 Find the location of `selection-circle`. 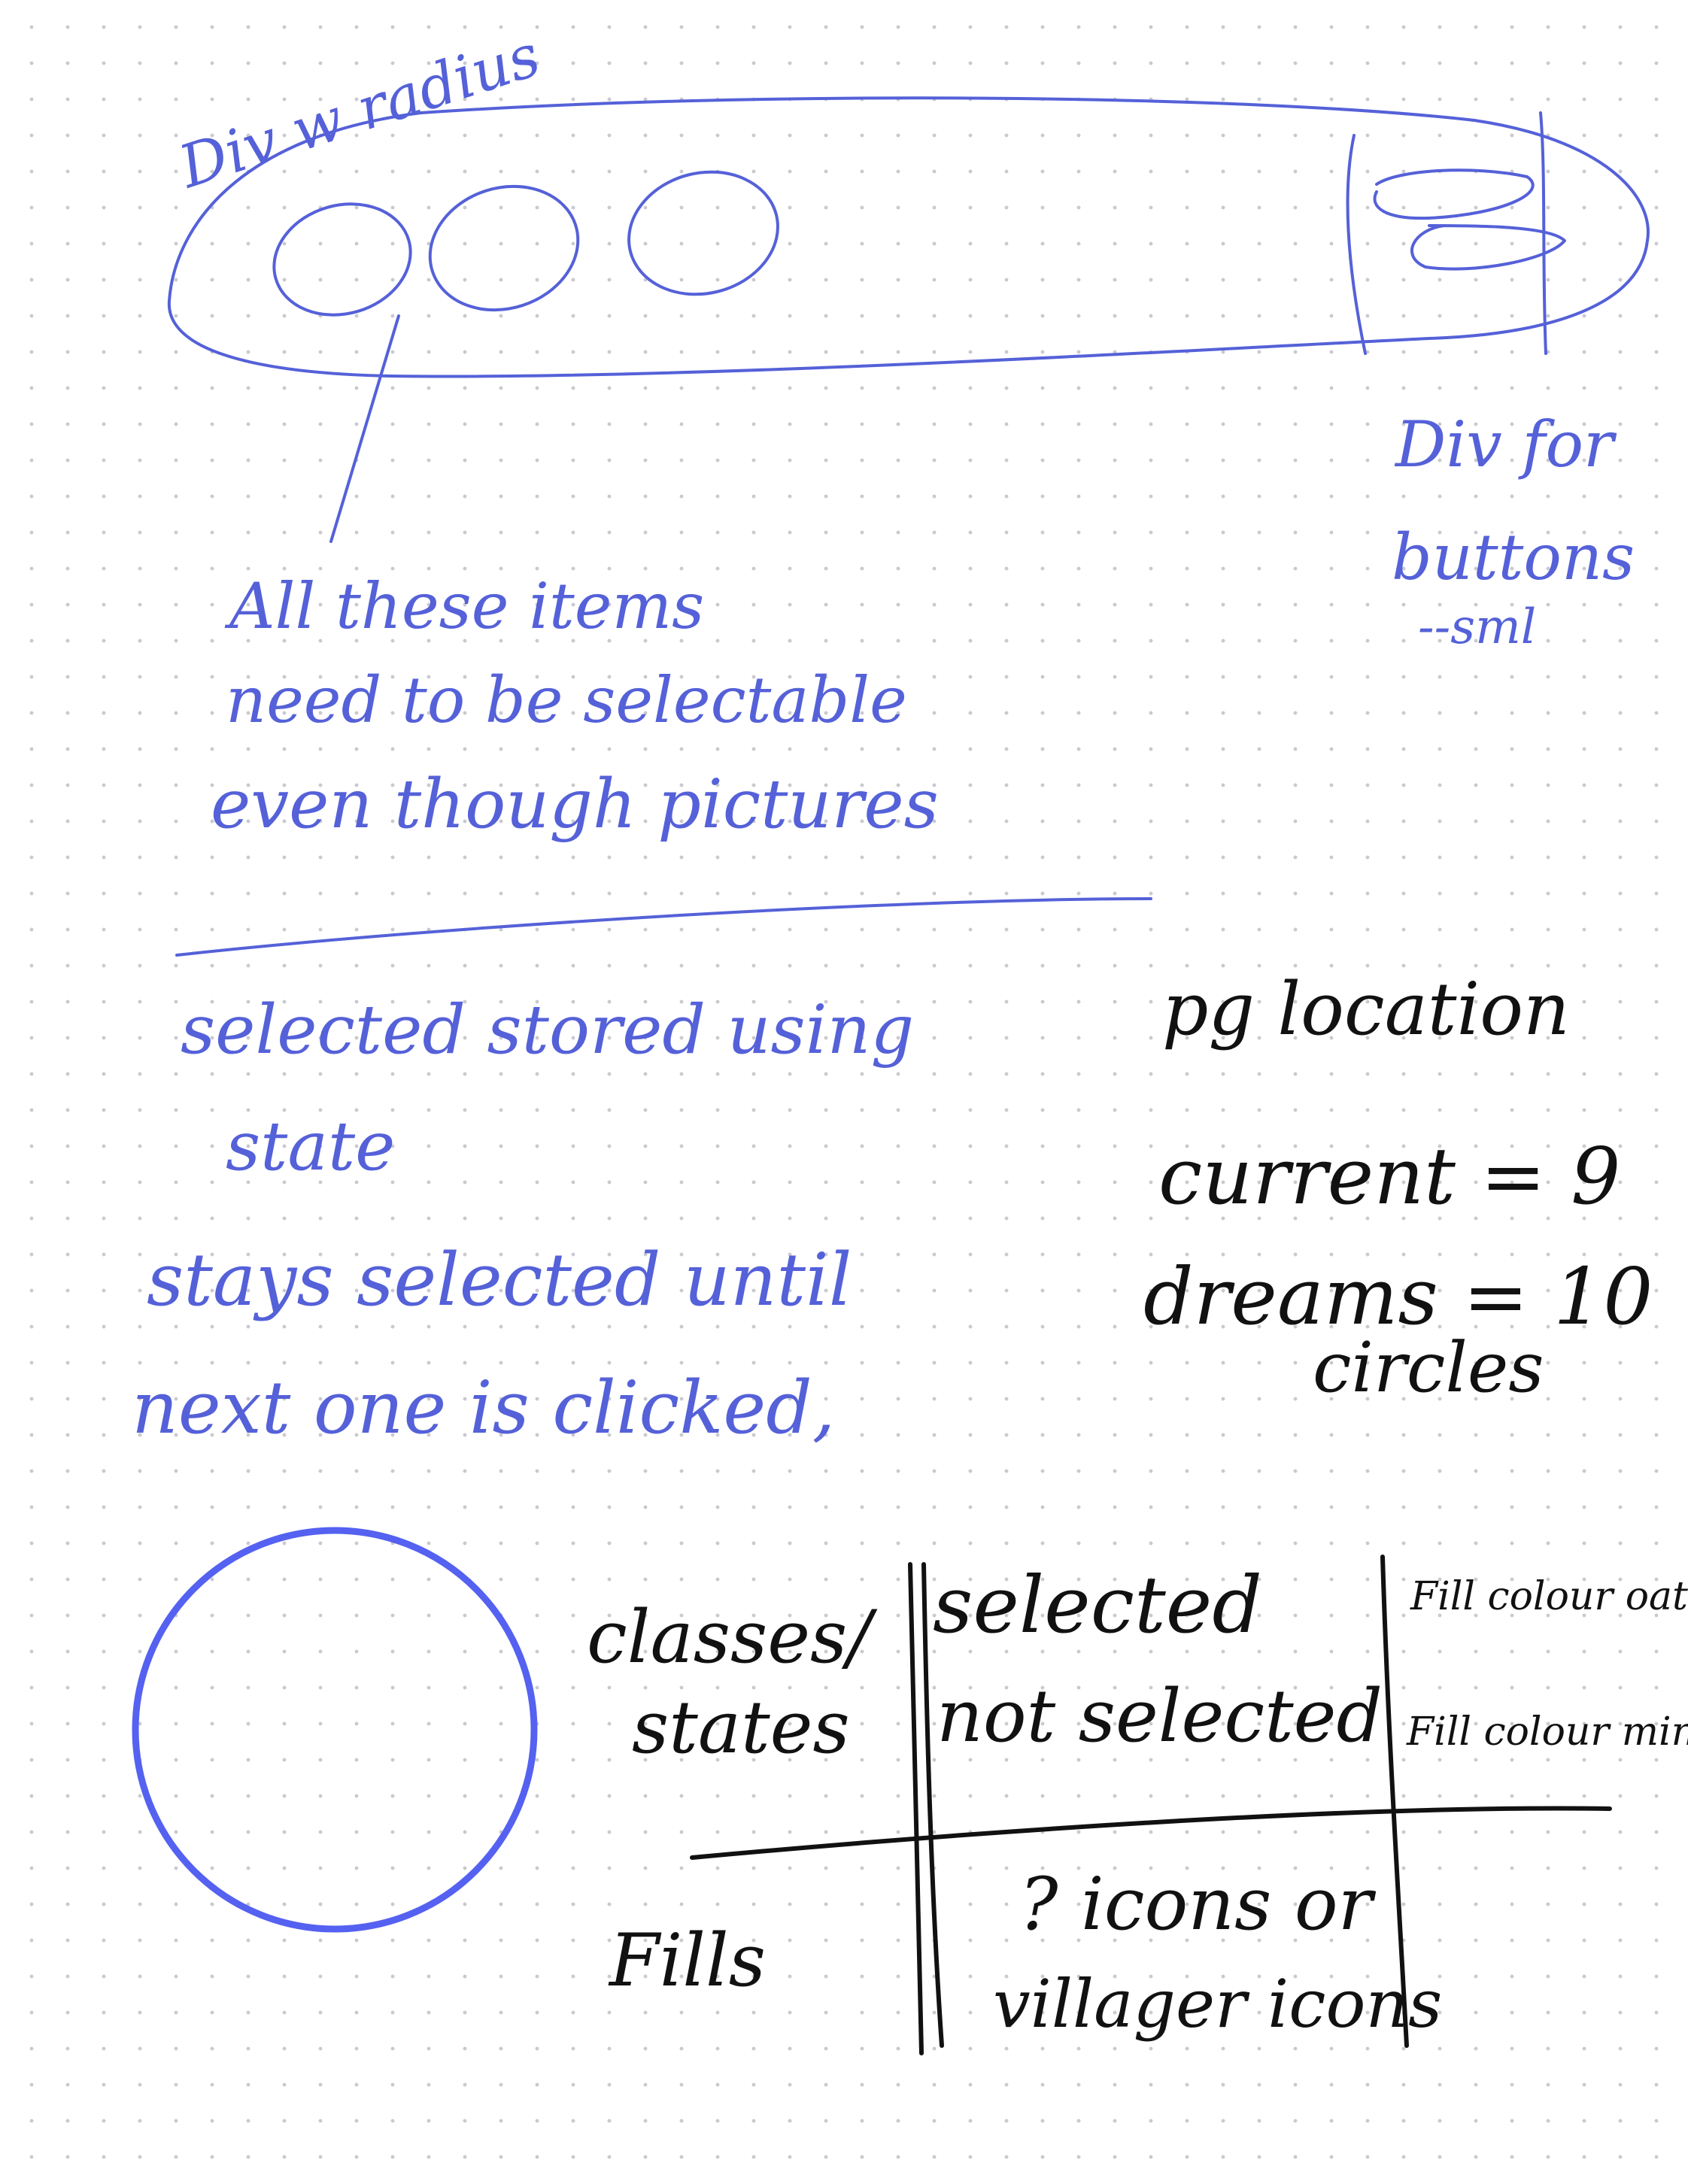

selection-circle is located at coordinates (335, 1730).